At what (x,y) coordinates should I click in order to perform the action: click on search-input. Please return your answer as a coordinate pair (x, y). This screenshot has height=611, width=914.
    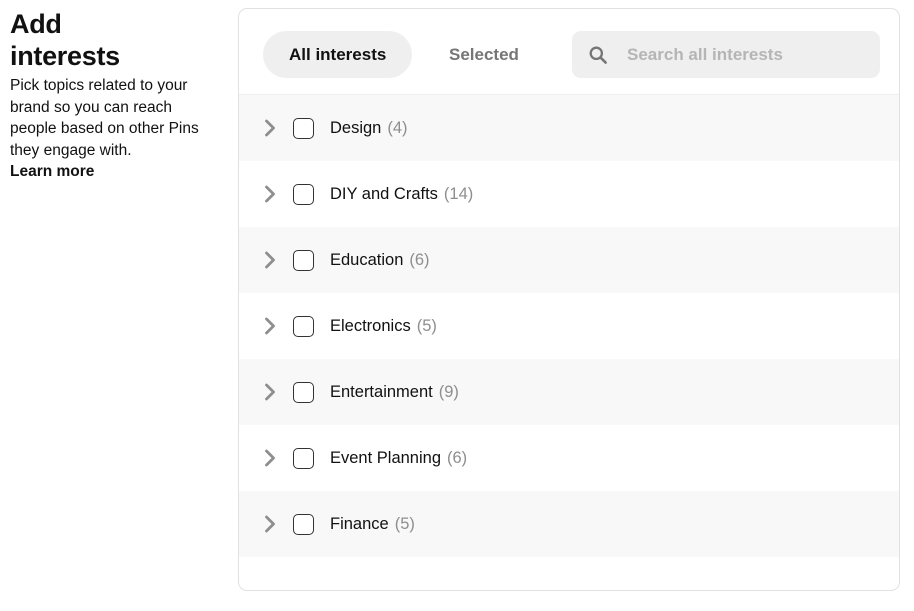
    Looking at the image, I should click on (745, 54).